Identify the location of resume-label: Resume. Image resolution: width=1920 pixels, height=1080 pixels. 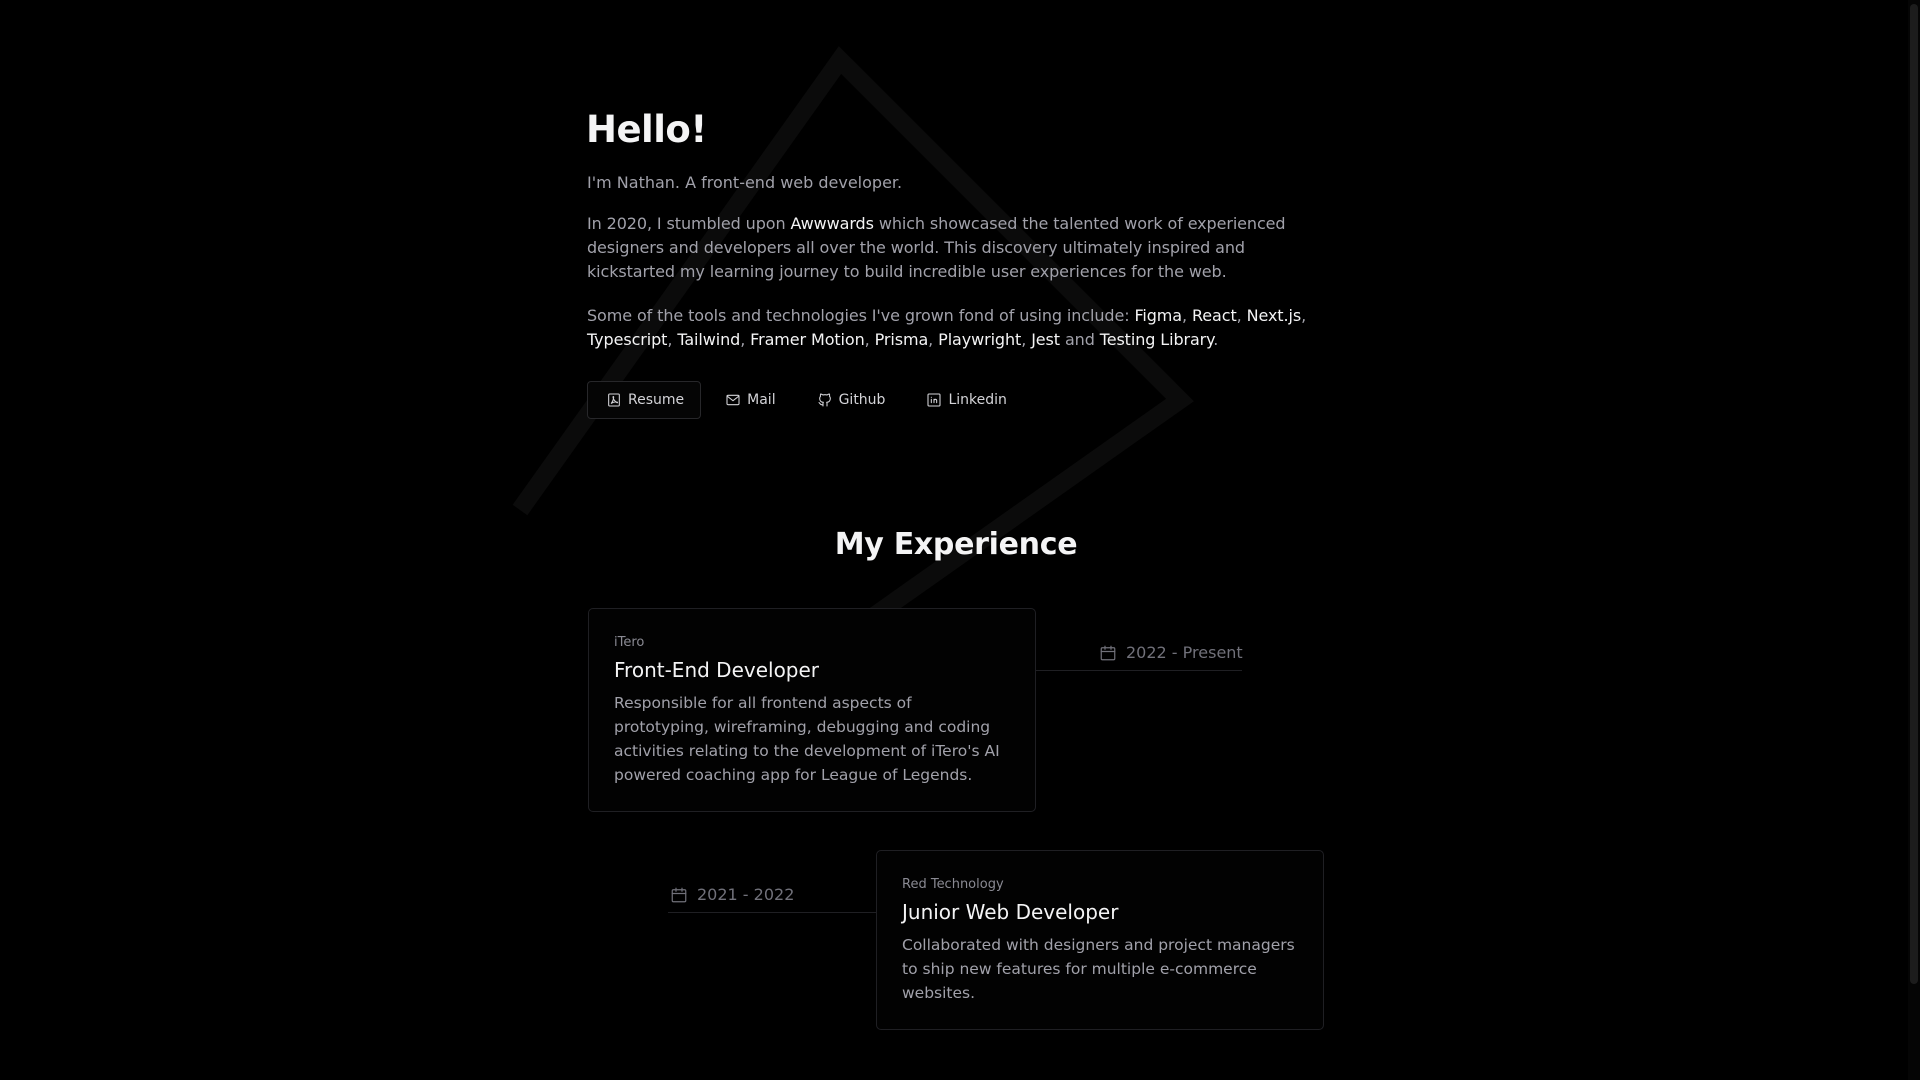
(656, 400).